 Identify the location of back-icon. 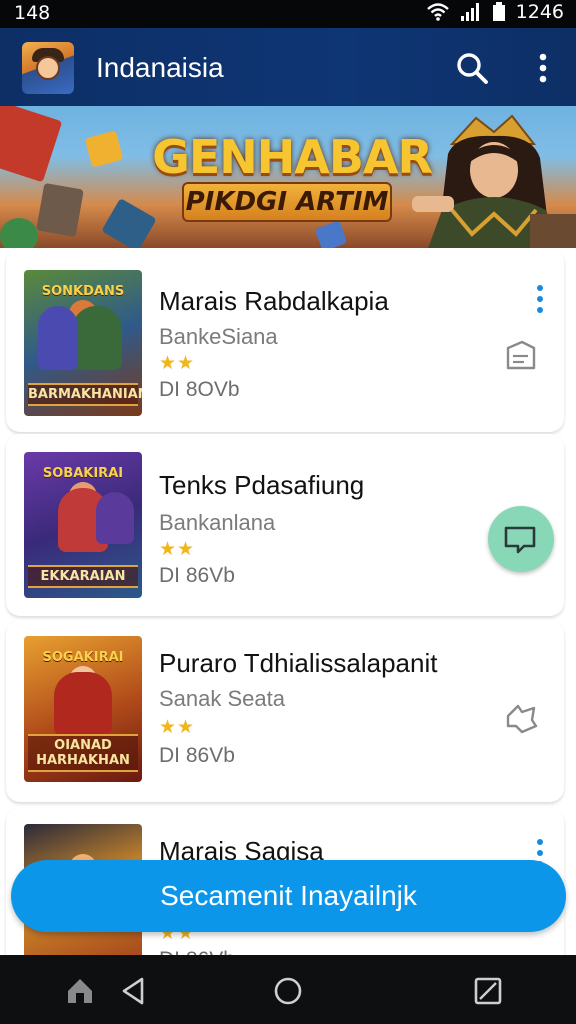
(134, 991).